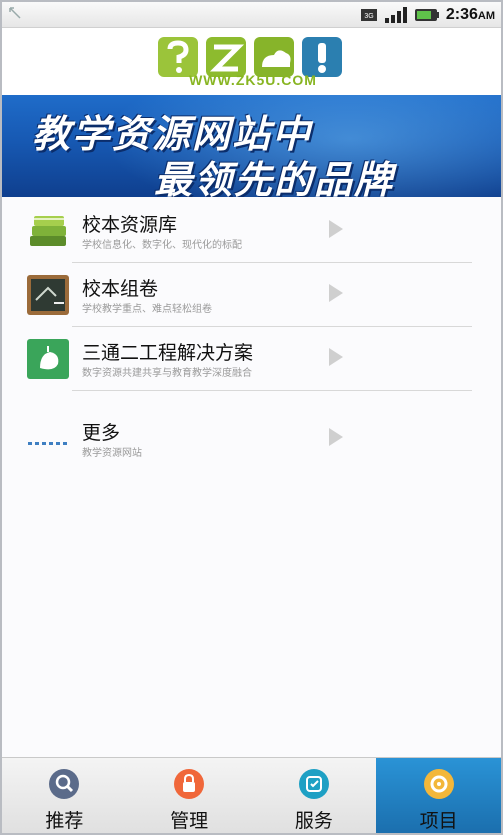 The width and height of the screenshot is (503, 835). I want to click on list-item-paper-builder: 校本组卷 学校教学重点、难点轻松组卷, so click(251, 294).